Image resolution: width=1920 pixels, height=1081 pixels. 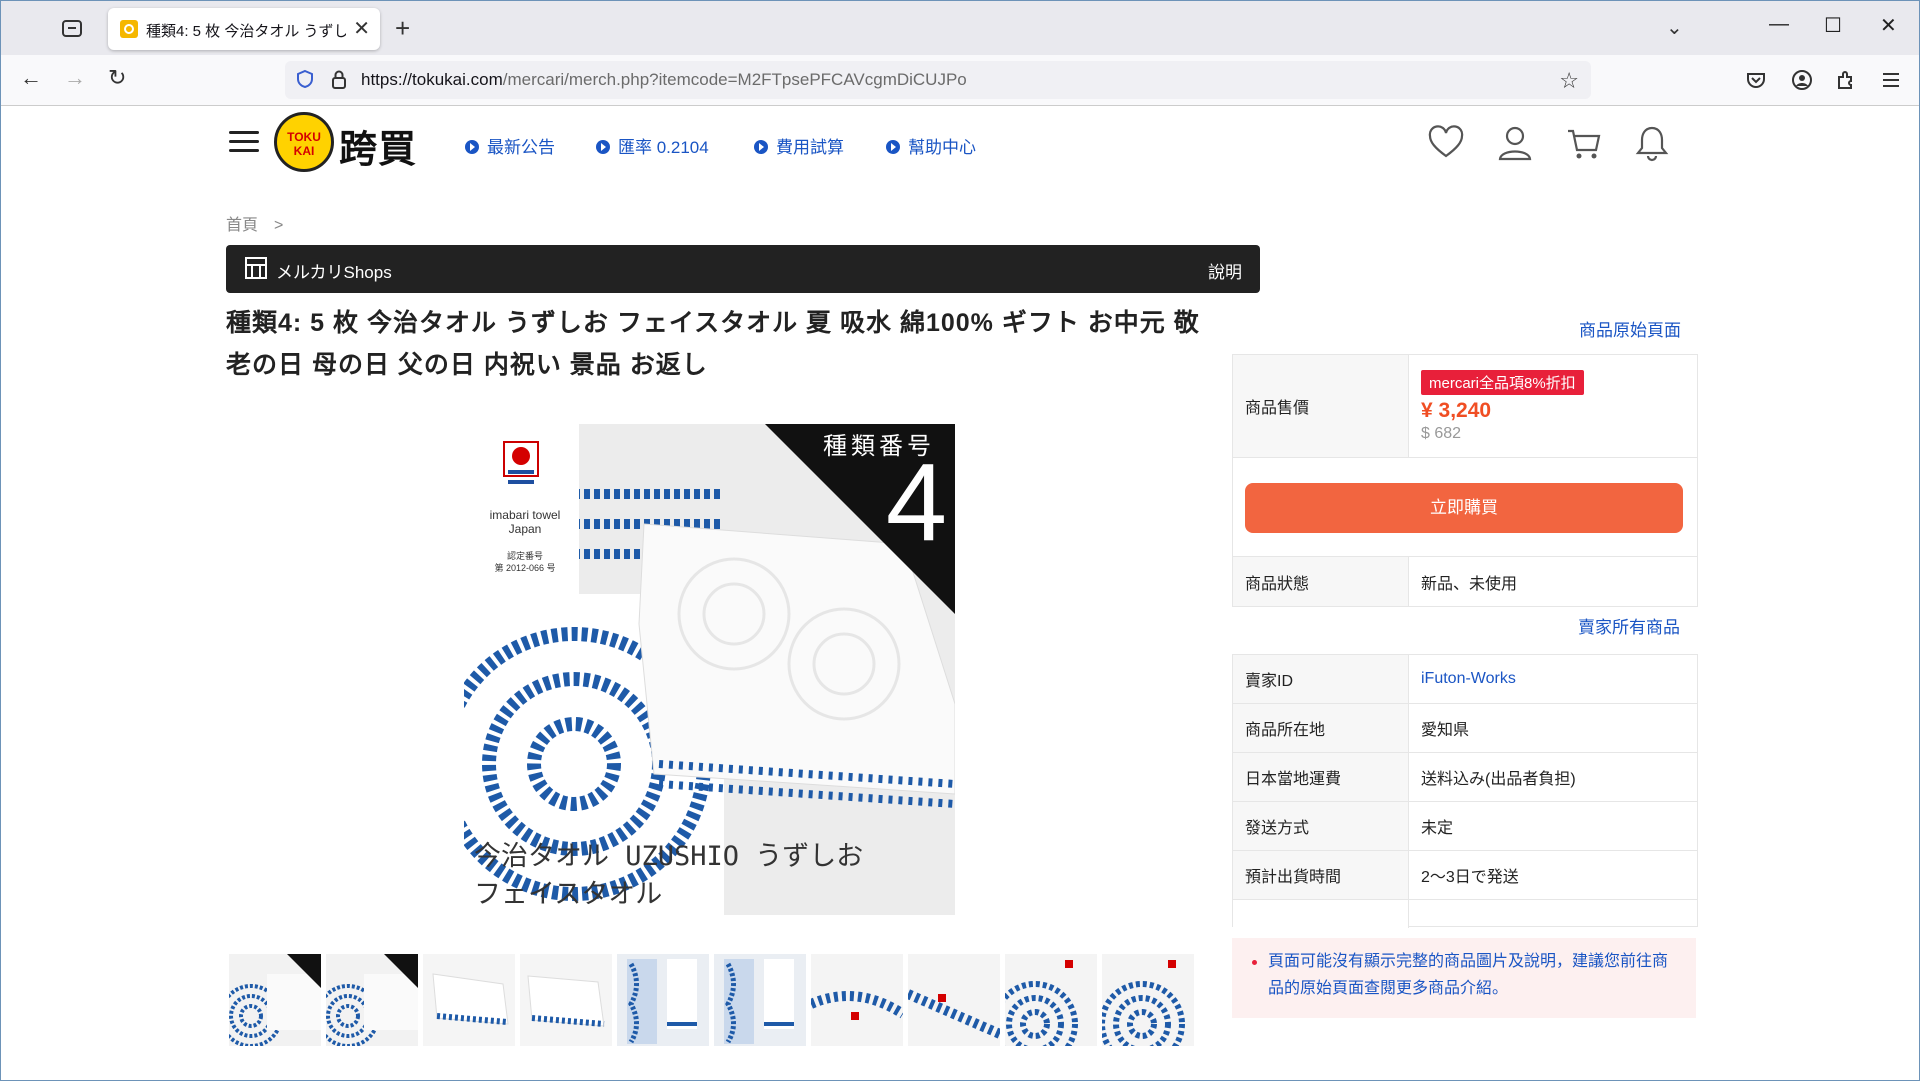 What do you see at coordinates (743, 269) in the screenshot?
I see `mercari-shops-bar: メルカリShops 說明` at bounding box center [743, 269].